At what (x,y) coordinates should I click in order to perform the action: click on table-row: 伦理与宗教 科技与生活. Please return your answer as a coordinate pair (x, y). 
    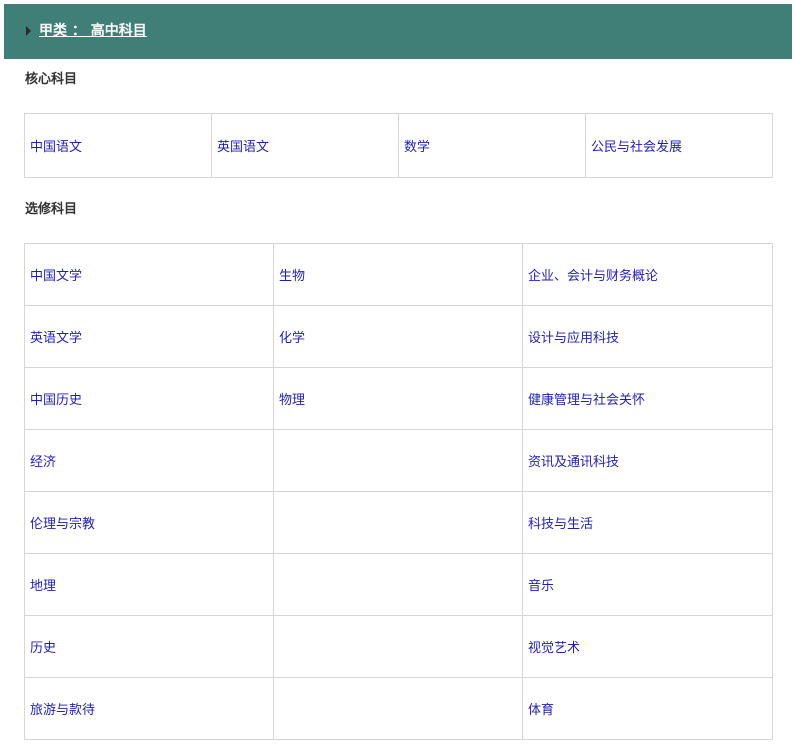
    Looking at the image, I should click on (398, 522).